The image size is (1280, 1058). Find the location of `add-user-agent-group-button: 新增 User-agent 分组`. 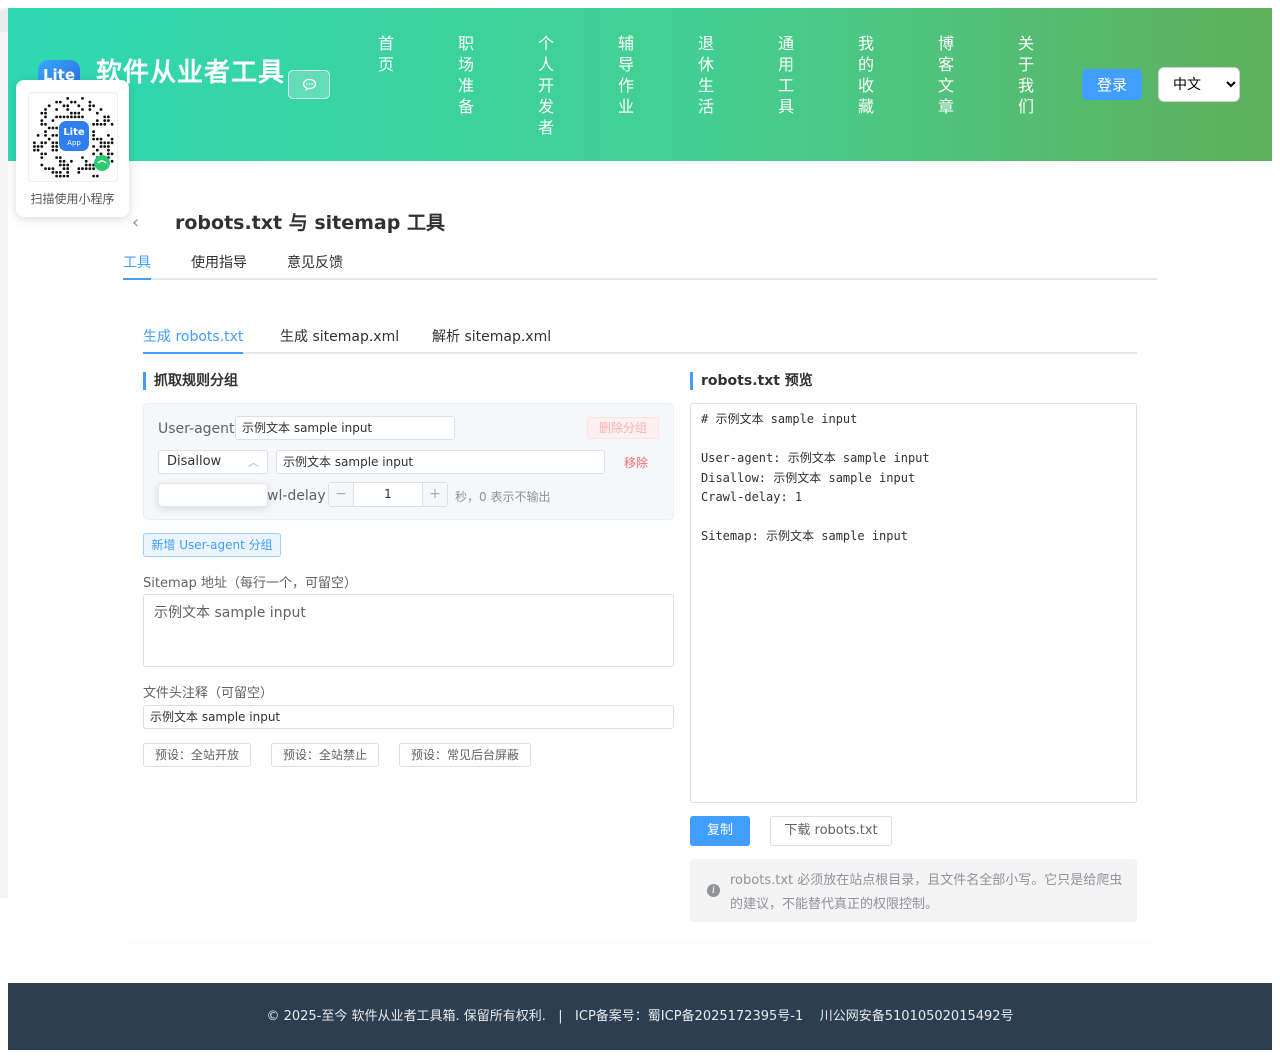

add-user-agent-group-button: 新增 User-agent 分组 is located at coordinates (212, 545).